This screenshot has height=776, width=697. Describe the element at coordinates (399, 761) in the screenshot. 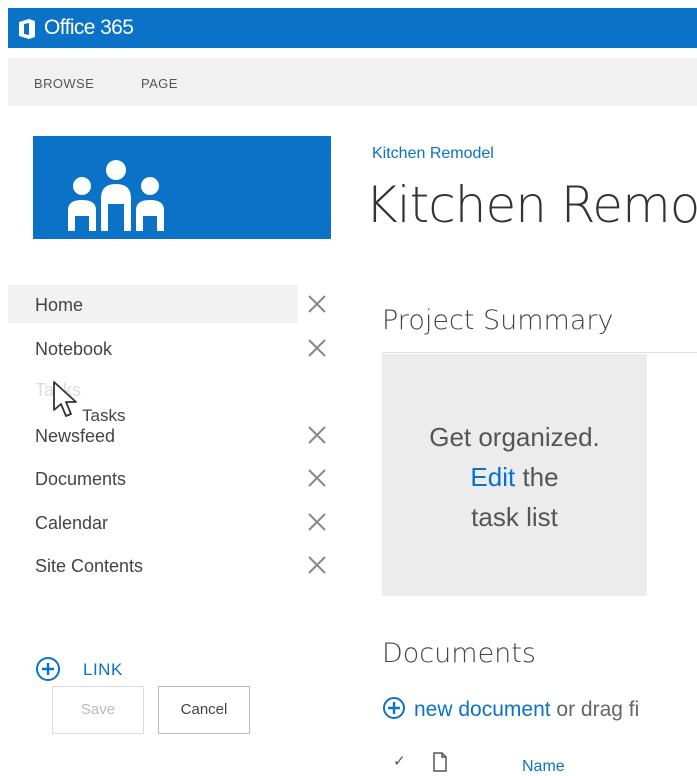

I see `select-all-check-icon: ✓` at that location.